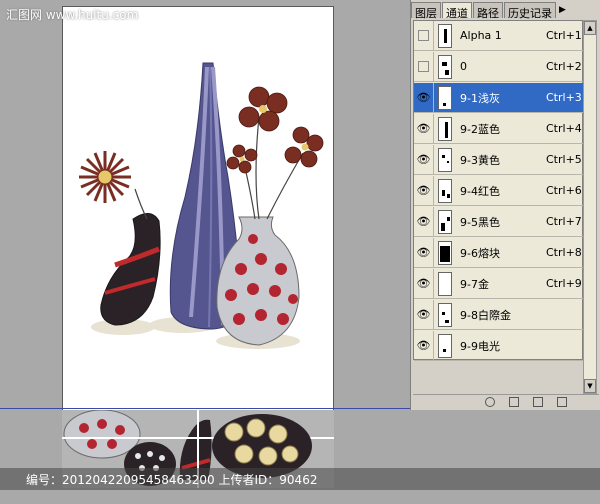  Describe the element at coordinates (590, 386) in the screenshot. I see `scroll-down-icon: ▼` at that location.